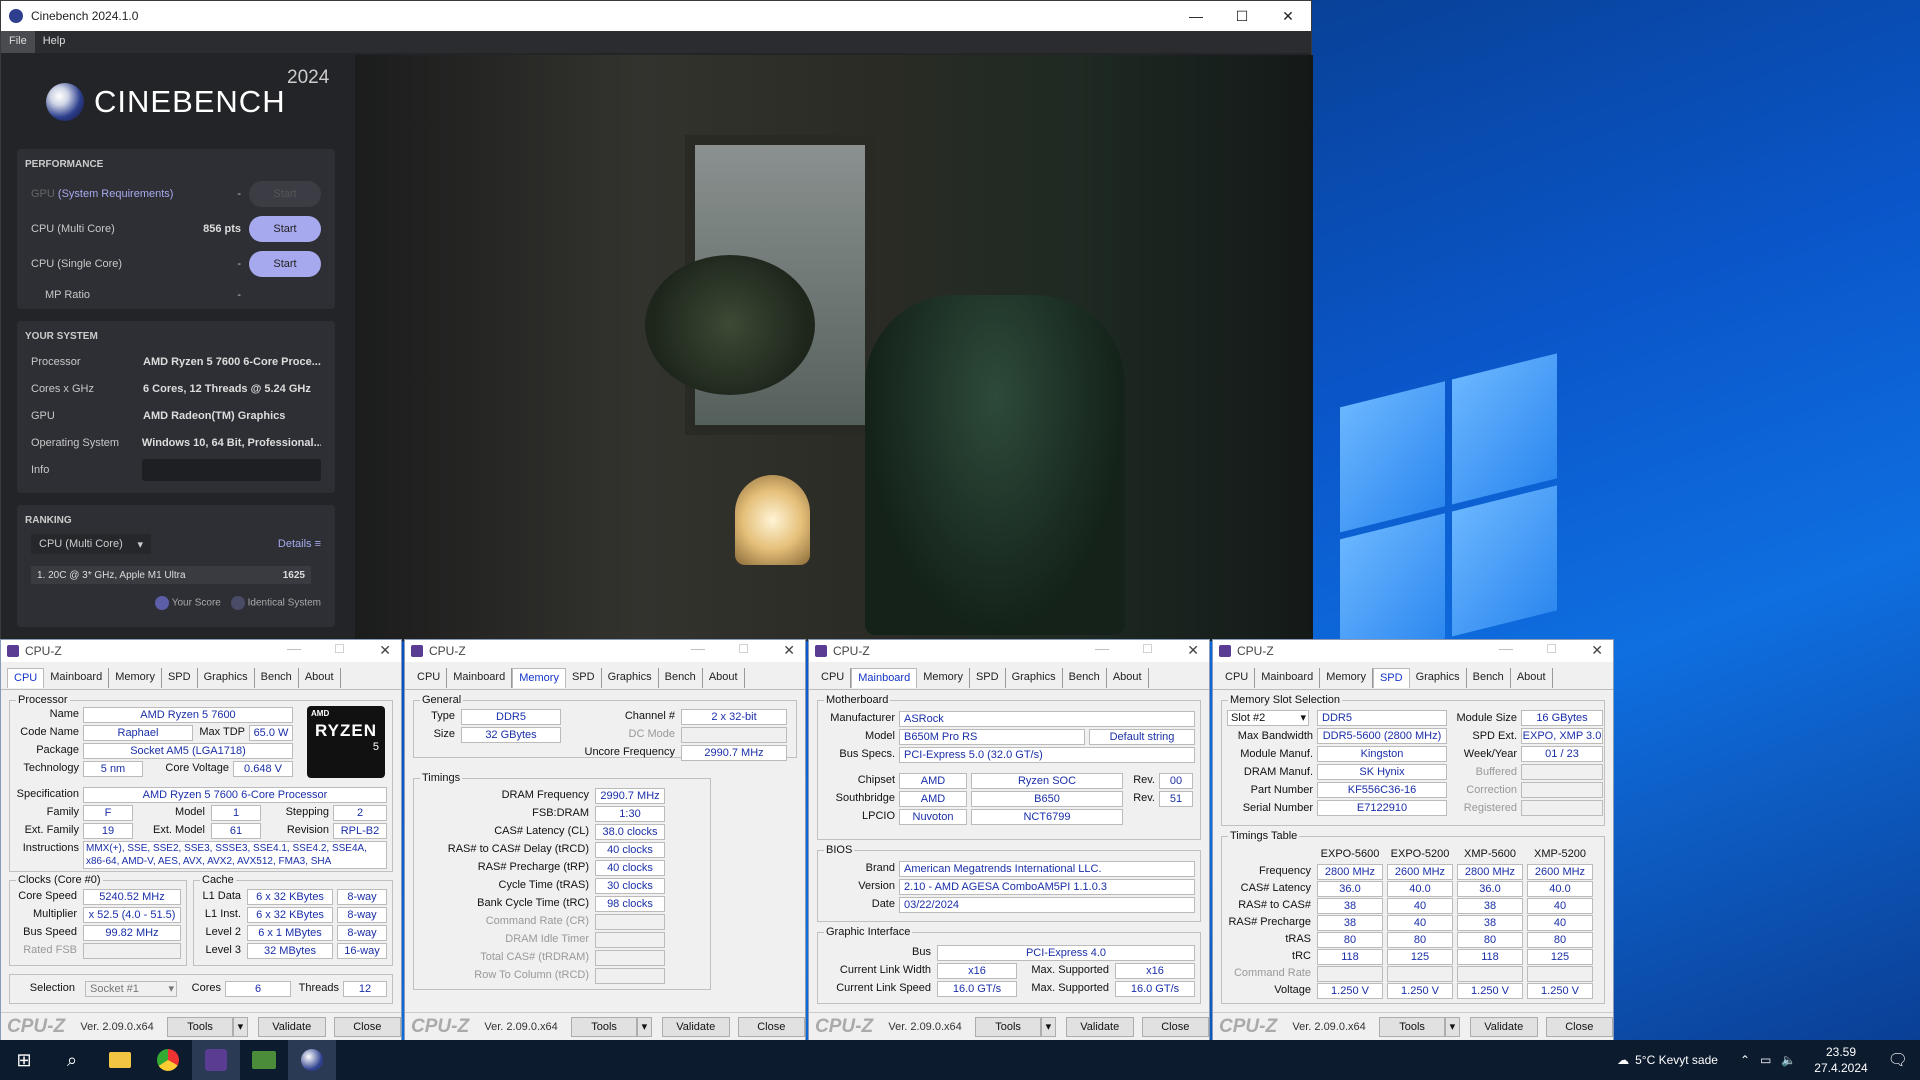 The width and height of the screenshot is (1920, 1080). I want to click on details-button: Details ≡, so click(299, 544).